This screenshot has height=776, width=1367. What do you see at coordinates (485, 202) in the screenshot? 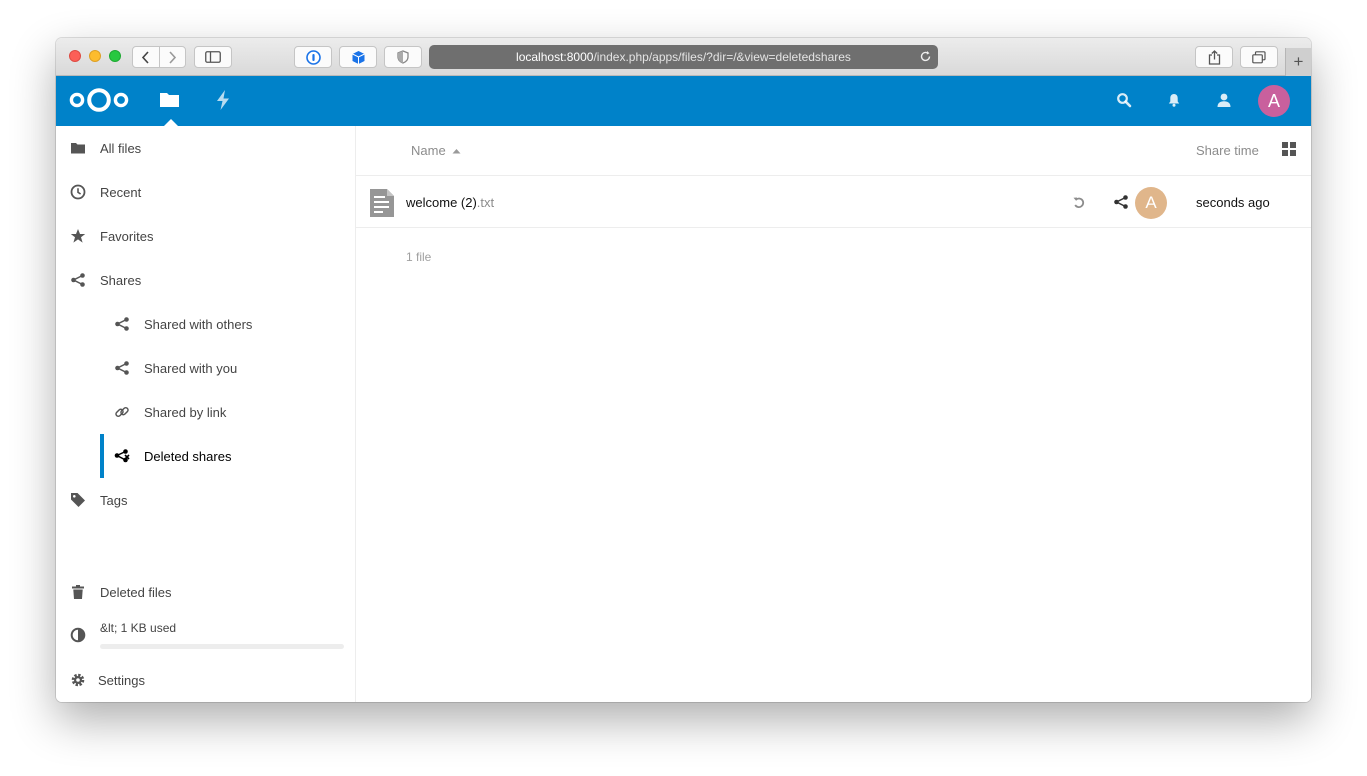
I see `file-extension: .txt` at bounding box center [485, 202].